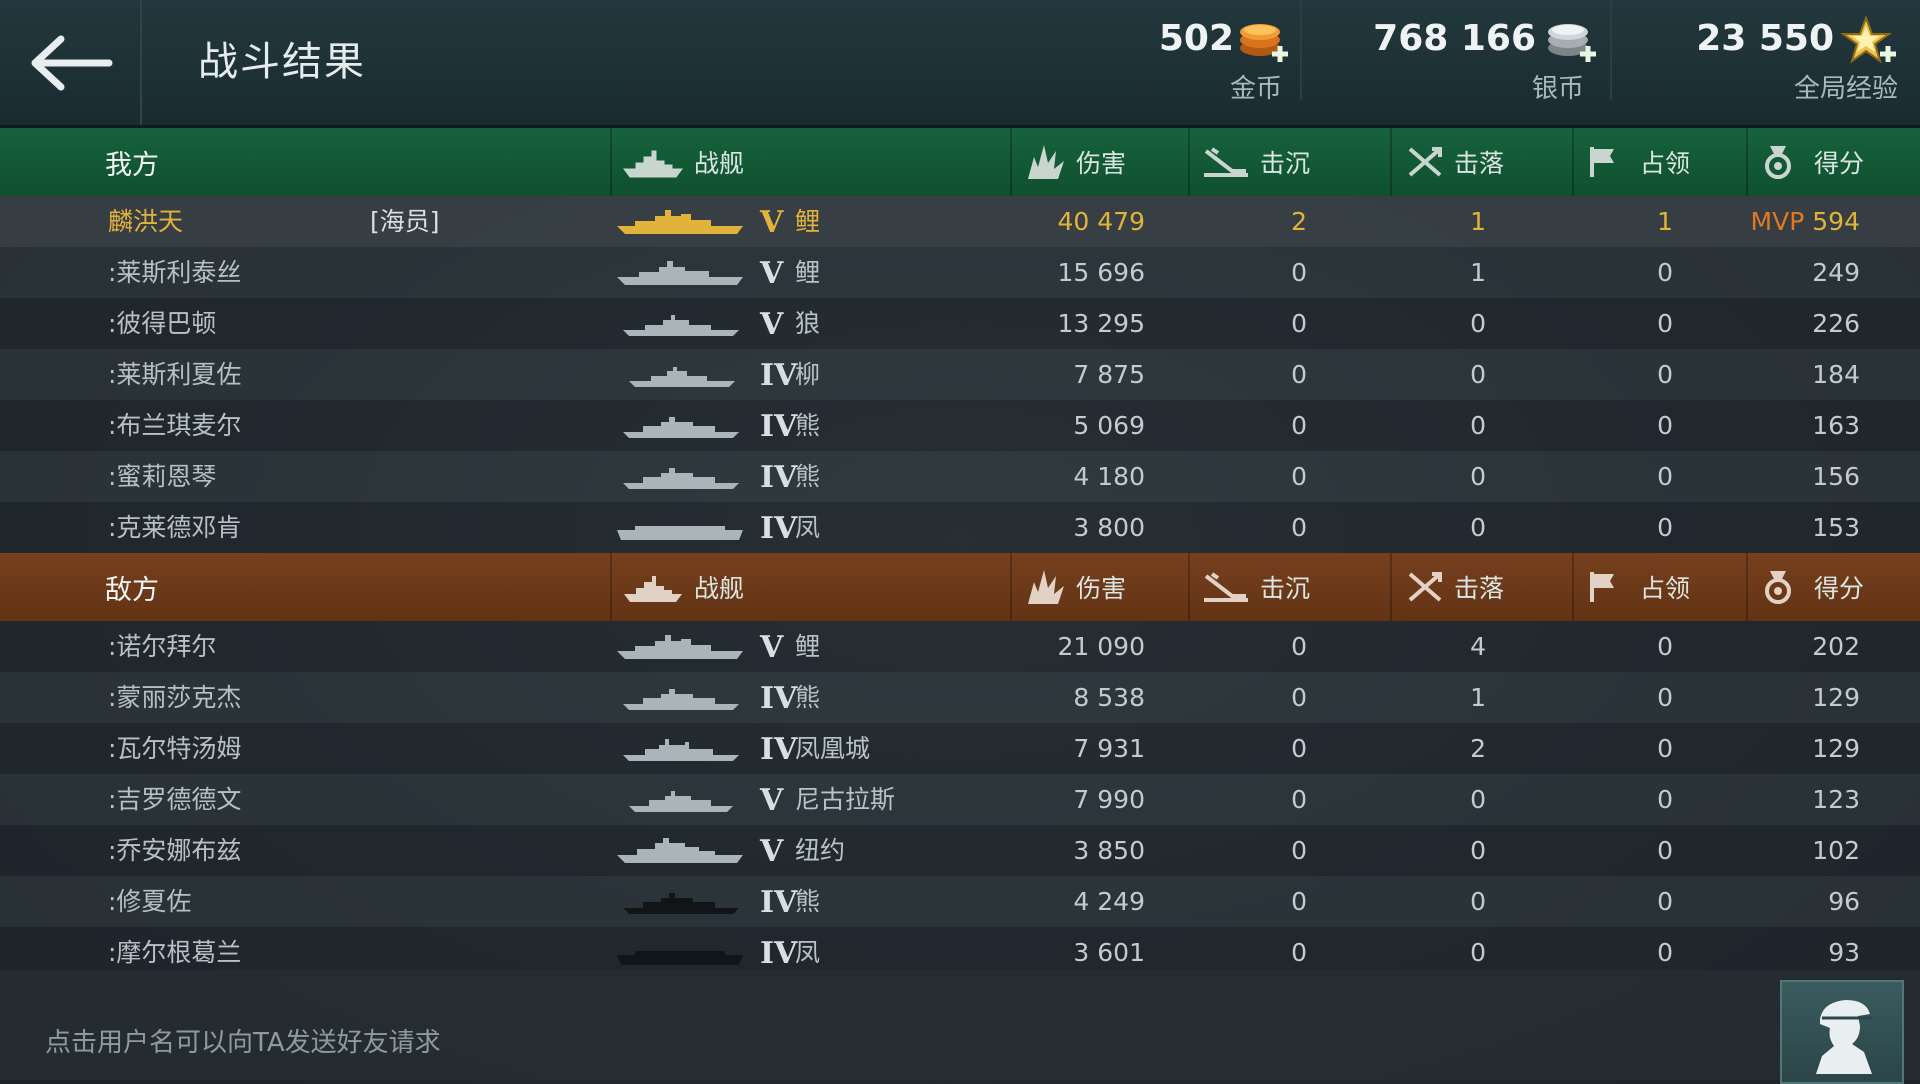  Describe the element at coordinates (1868, 42) in the screenshot. I see `star-plus-icon` at that location.